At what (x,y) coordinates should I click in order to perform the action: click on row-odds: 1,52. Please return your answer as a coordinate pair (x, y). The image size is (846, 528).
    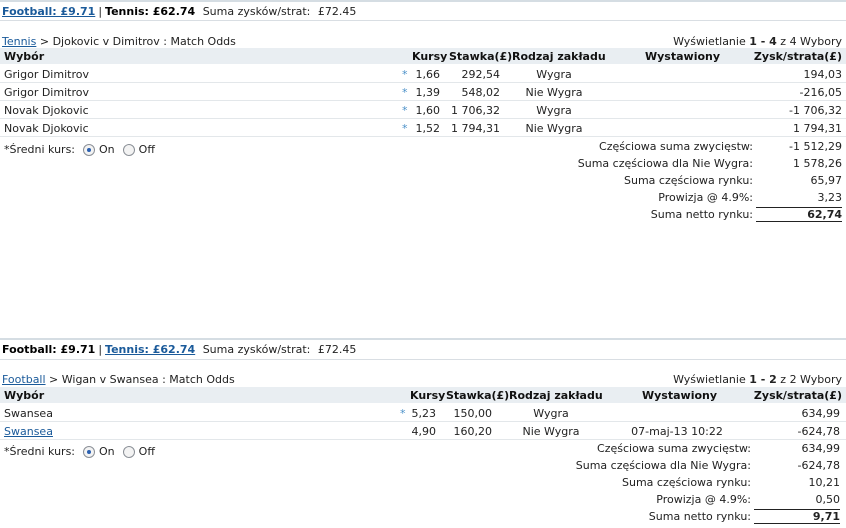
    Looking at the image, I should click on (428, 128).